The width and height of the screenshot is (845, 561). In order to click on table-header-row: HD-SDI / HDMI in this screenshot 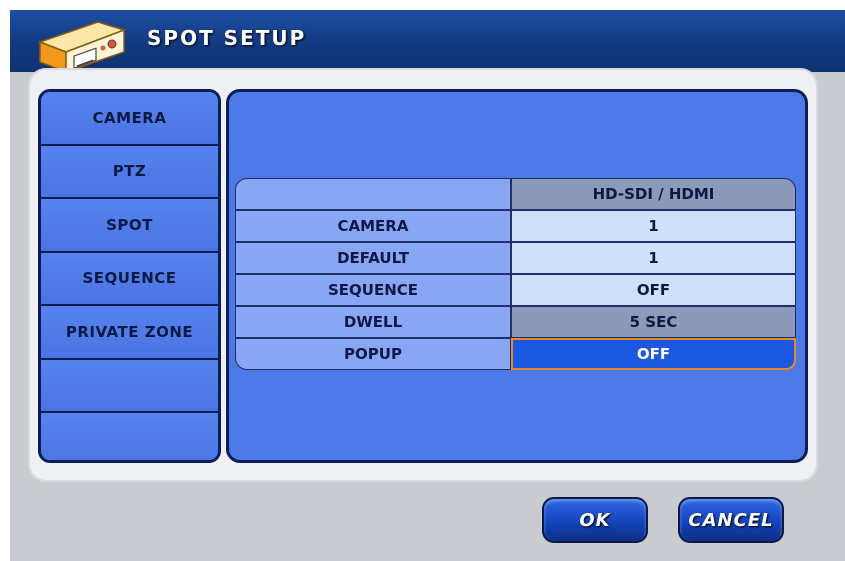, I will do `click(515, 194)`.